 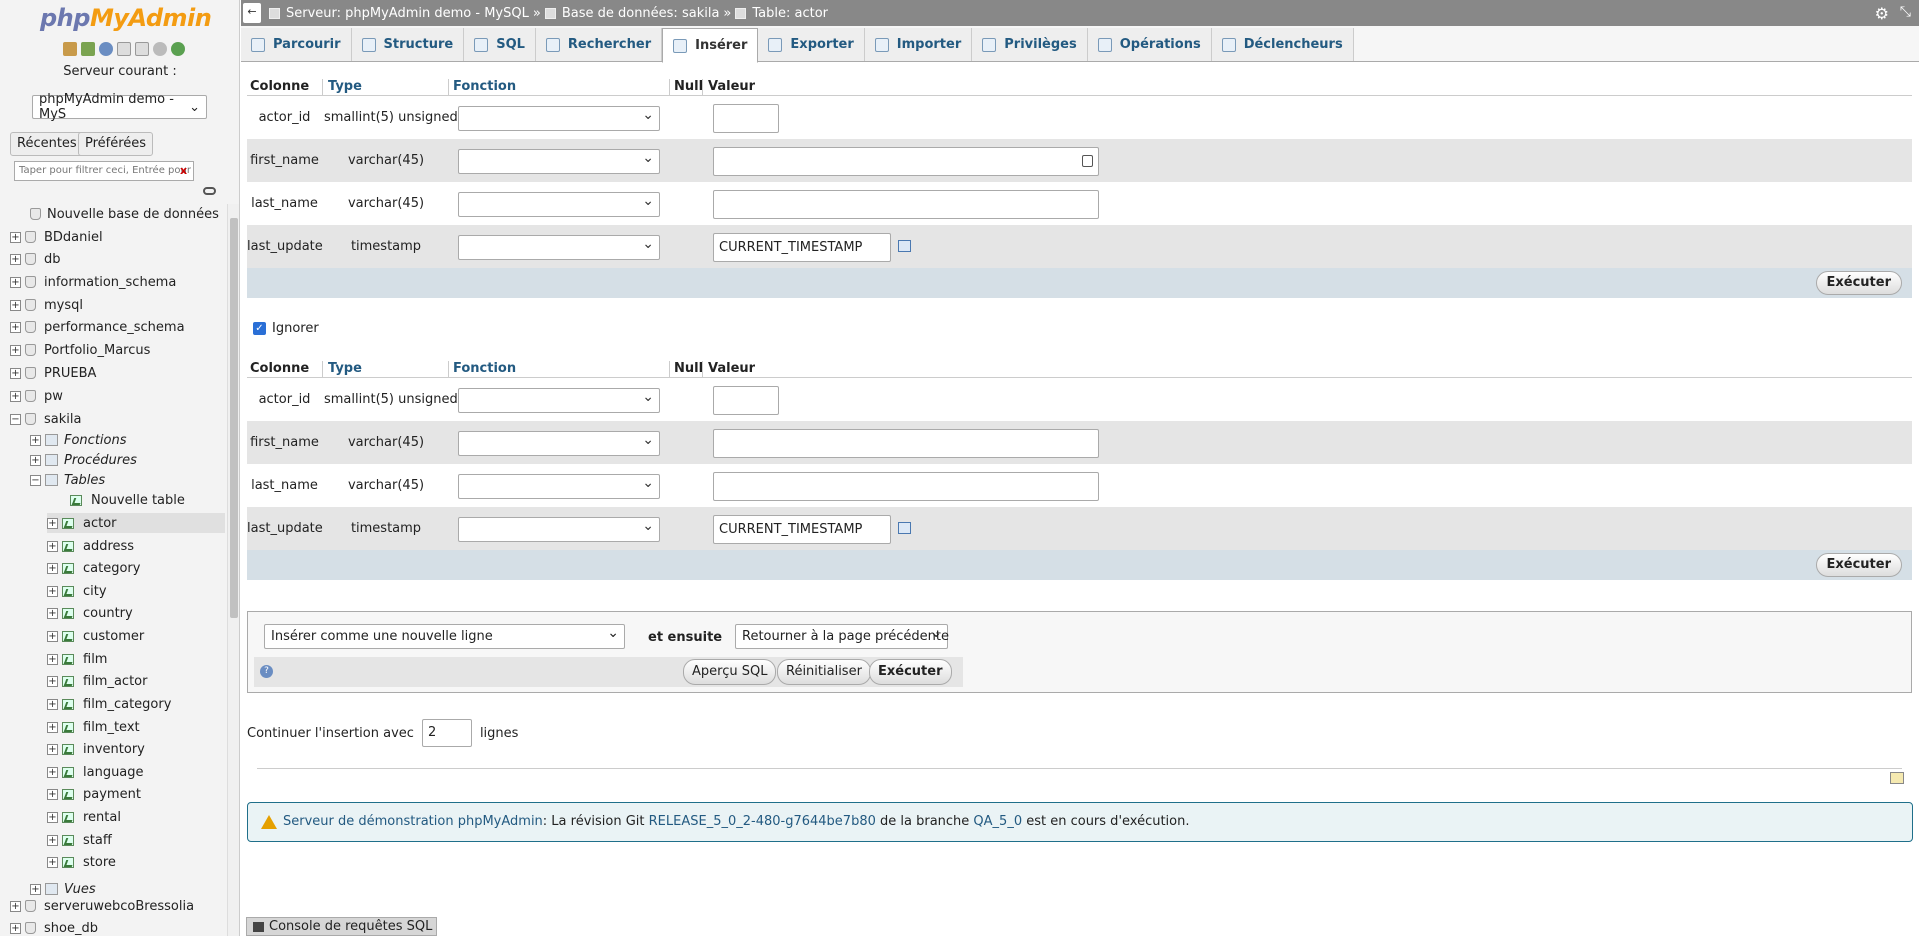 What do you see at coordinates (762, 821) in the screenshot?
I see `git-revision-link: RELEASE_5_0_2-480-g7644be7b80` at bounding box center [762, 821].